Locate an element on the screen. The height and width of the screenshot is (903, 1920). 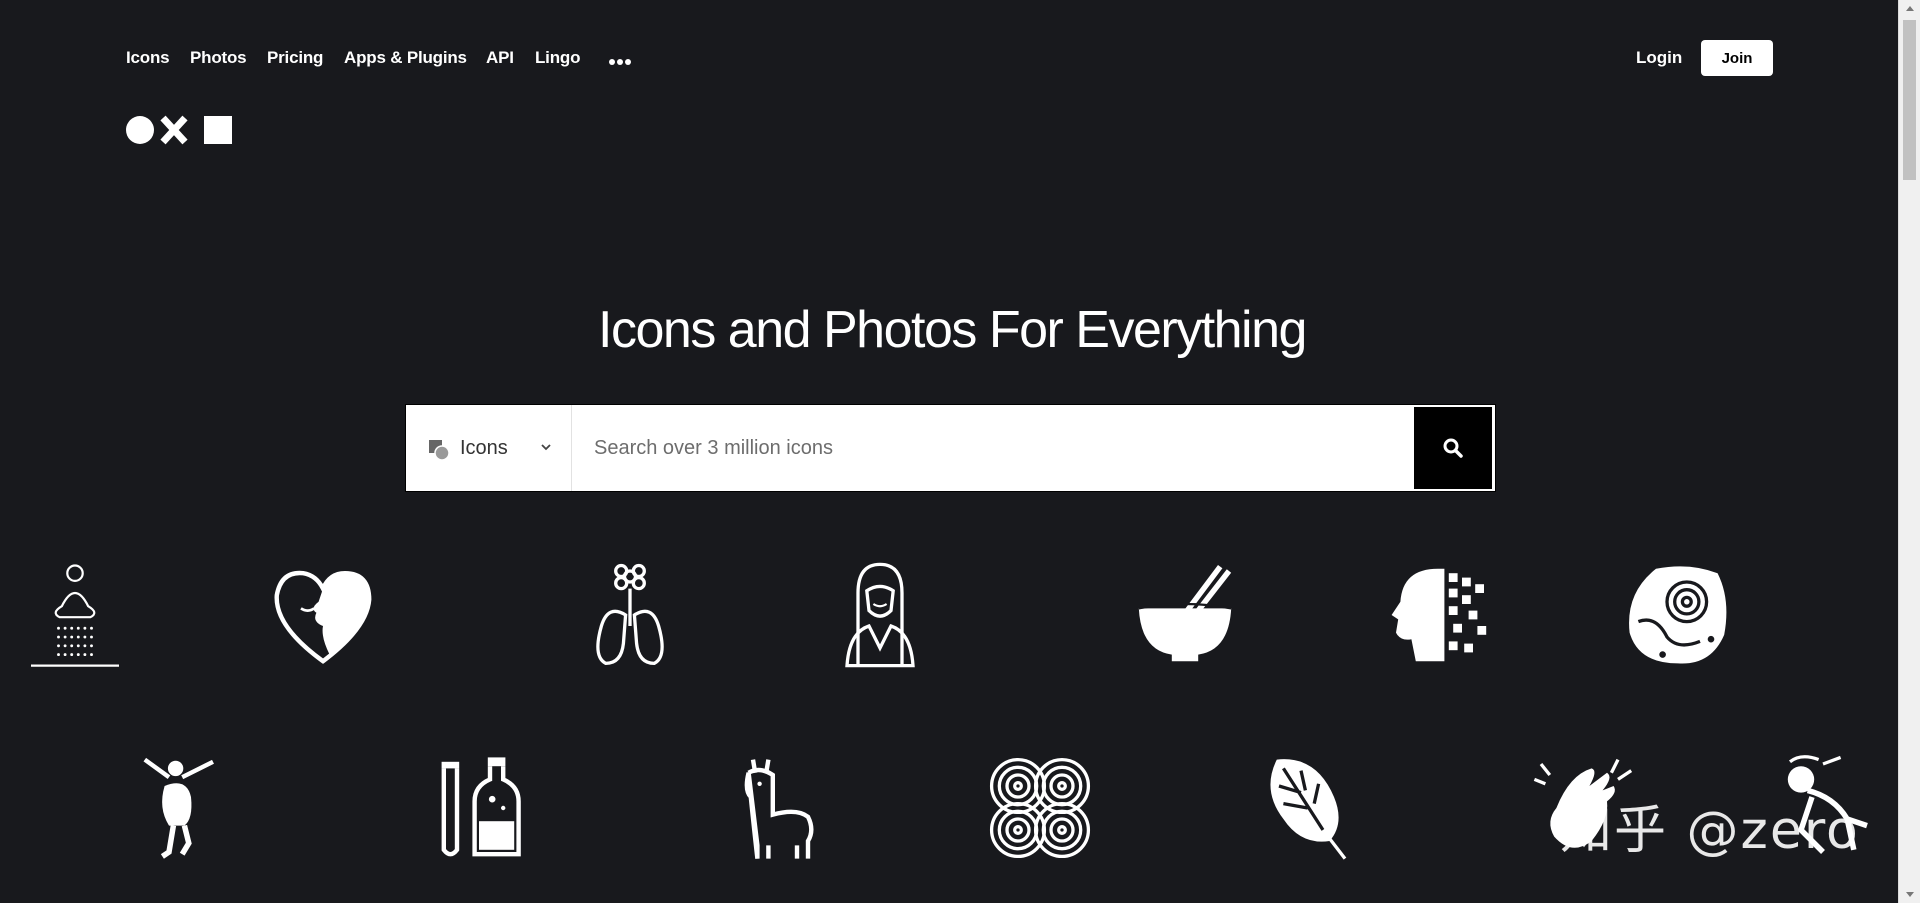
llama-icon is located at coordinates (775, 808).